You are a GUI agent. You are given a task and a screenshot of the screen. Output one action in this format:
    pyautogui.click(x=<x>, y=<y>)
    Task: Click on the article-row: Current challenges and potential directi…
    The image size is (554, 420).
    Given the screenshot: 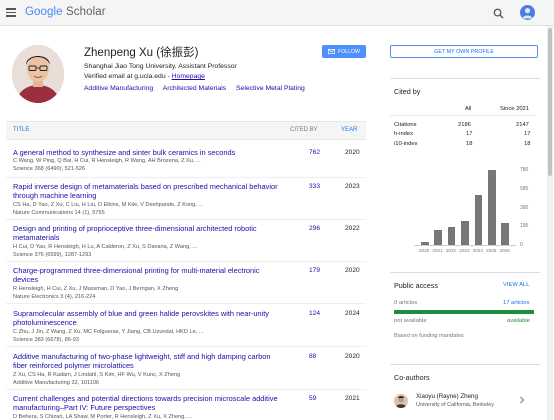 What is the action you would take?
    pyautogui.click(x=186, y=407)
    